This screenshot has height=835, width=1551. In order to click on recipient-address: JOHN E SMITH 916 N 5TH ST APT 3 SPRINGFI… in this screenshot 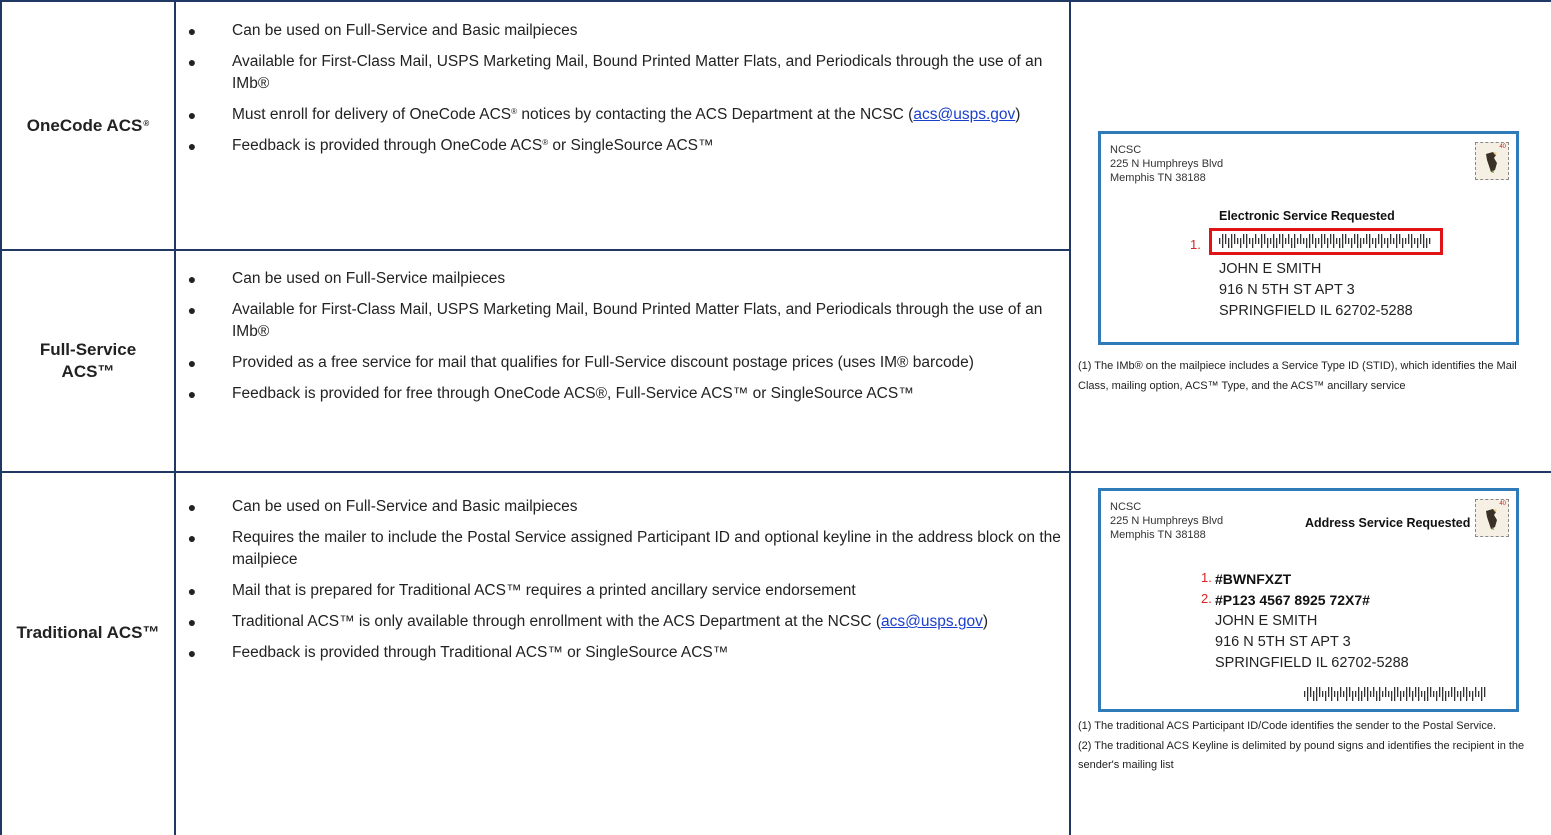, I will do `click(1312, 642)`.